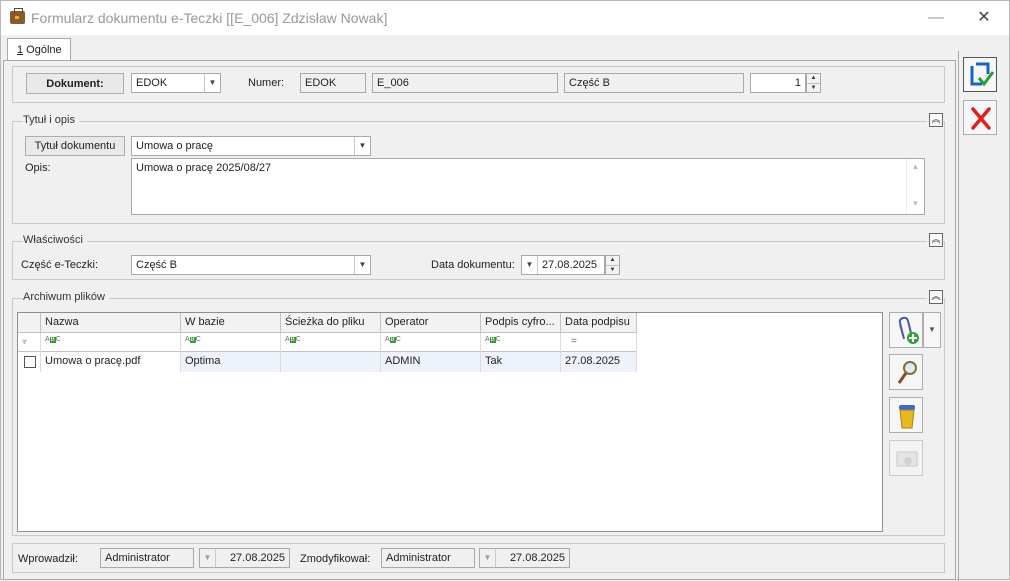 The height and width of the screenshot is (581, 1010). Describe the element at coordinates (362, 146) in the screenshot. I see `tytul-dropdown-arrow: ▼` at that location.